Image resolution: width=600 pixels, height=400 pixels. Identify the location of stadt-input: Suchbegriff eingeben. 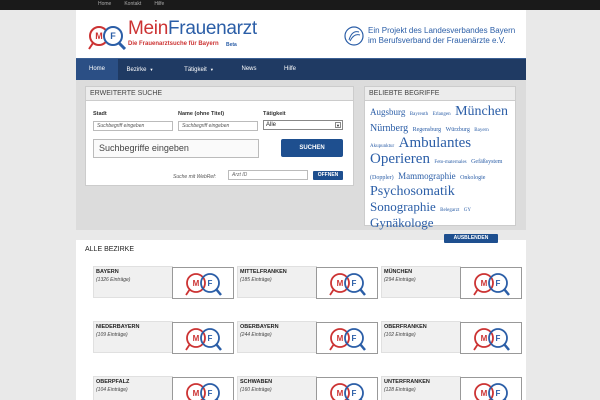
(133, 126).